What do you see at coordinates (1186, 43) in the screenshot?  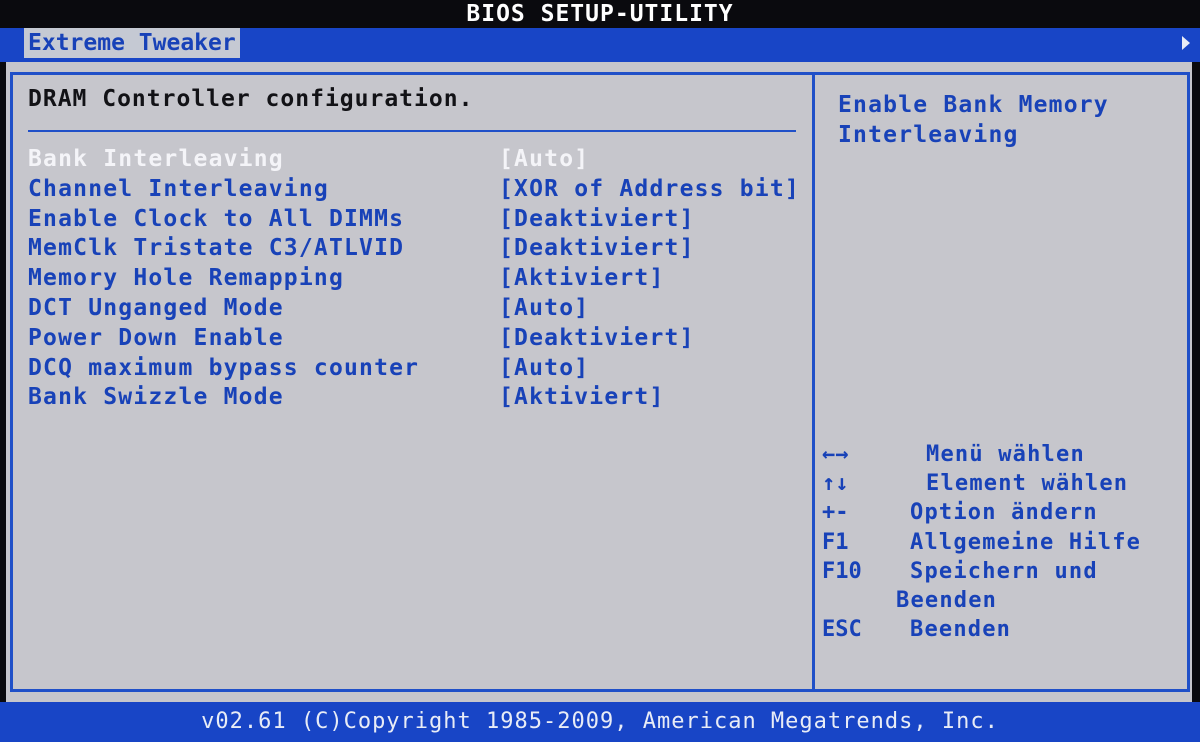 I see `more-tabs-arrow-icon` at bounding box center [1186, 43].